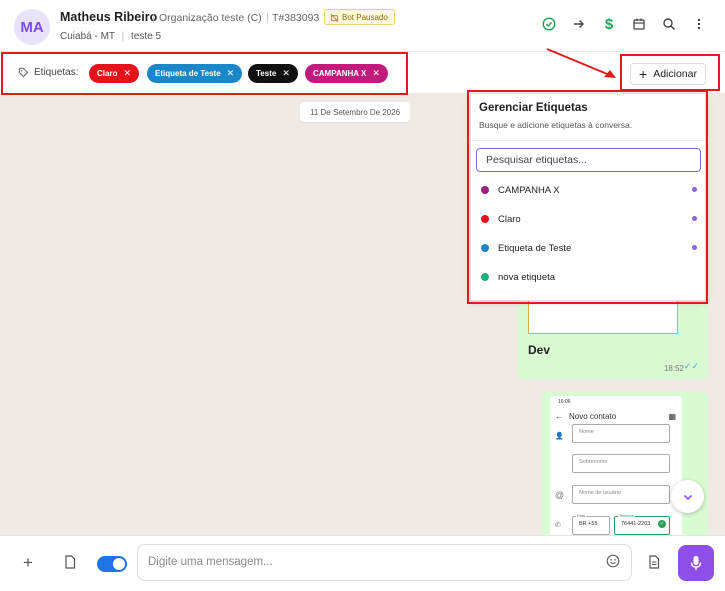  Describe the element at coordinates (32, 27) in the screenshot. I see `avatar: MA` at that location.